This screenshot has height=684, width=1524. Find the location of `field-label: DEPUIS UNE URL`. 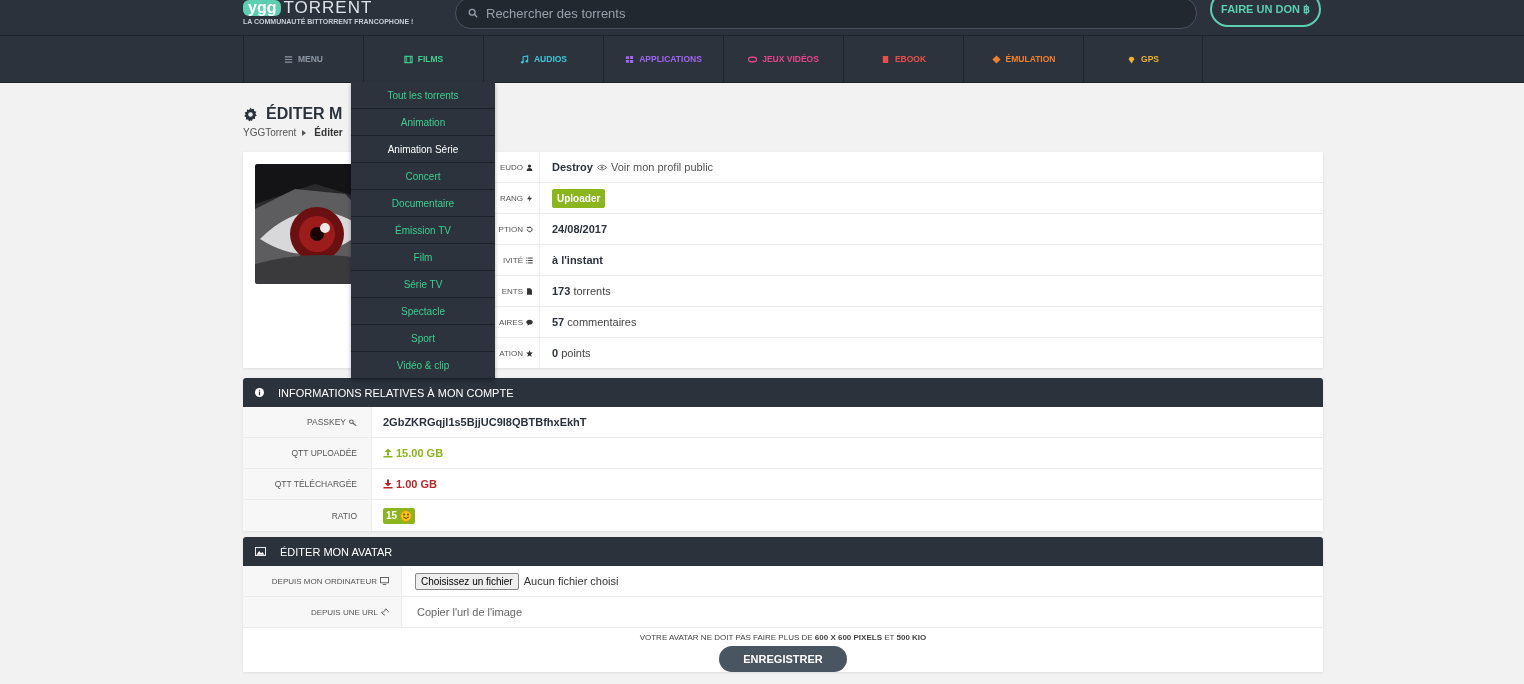

field-label: DEPUIS UNE URL is located at coordinates (344, 612).